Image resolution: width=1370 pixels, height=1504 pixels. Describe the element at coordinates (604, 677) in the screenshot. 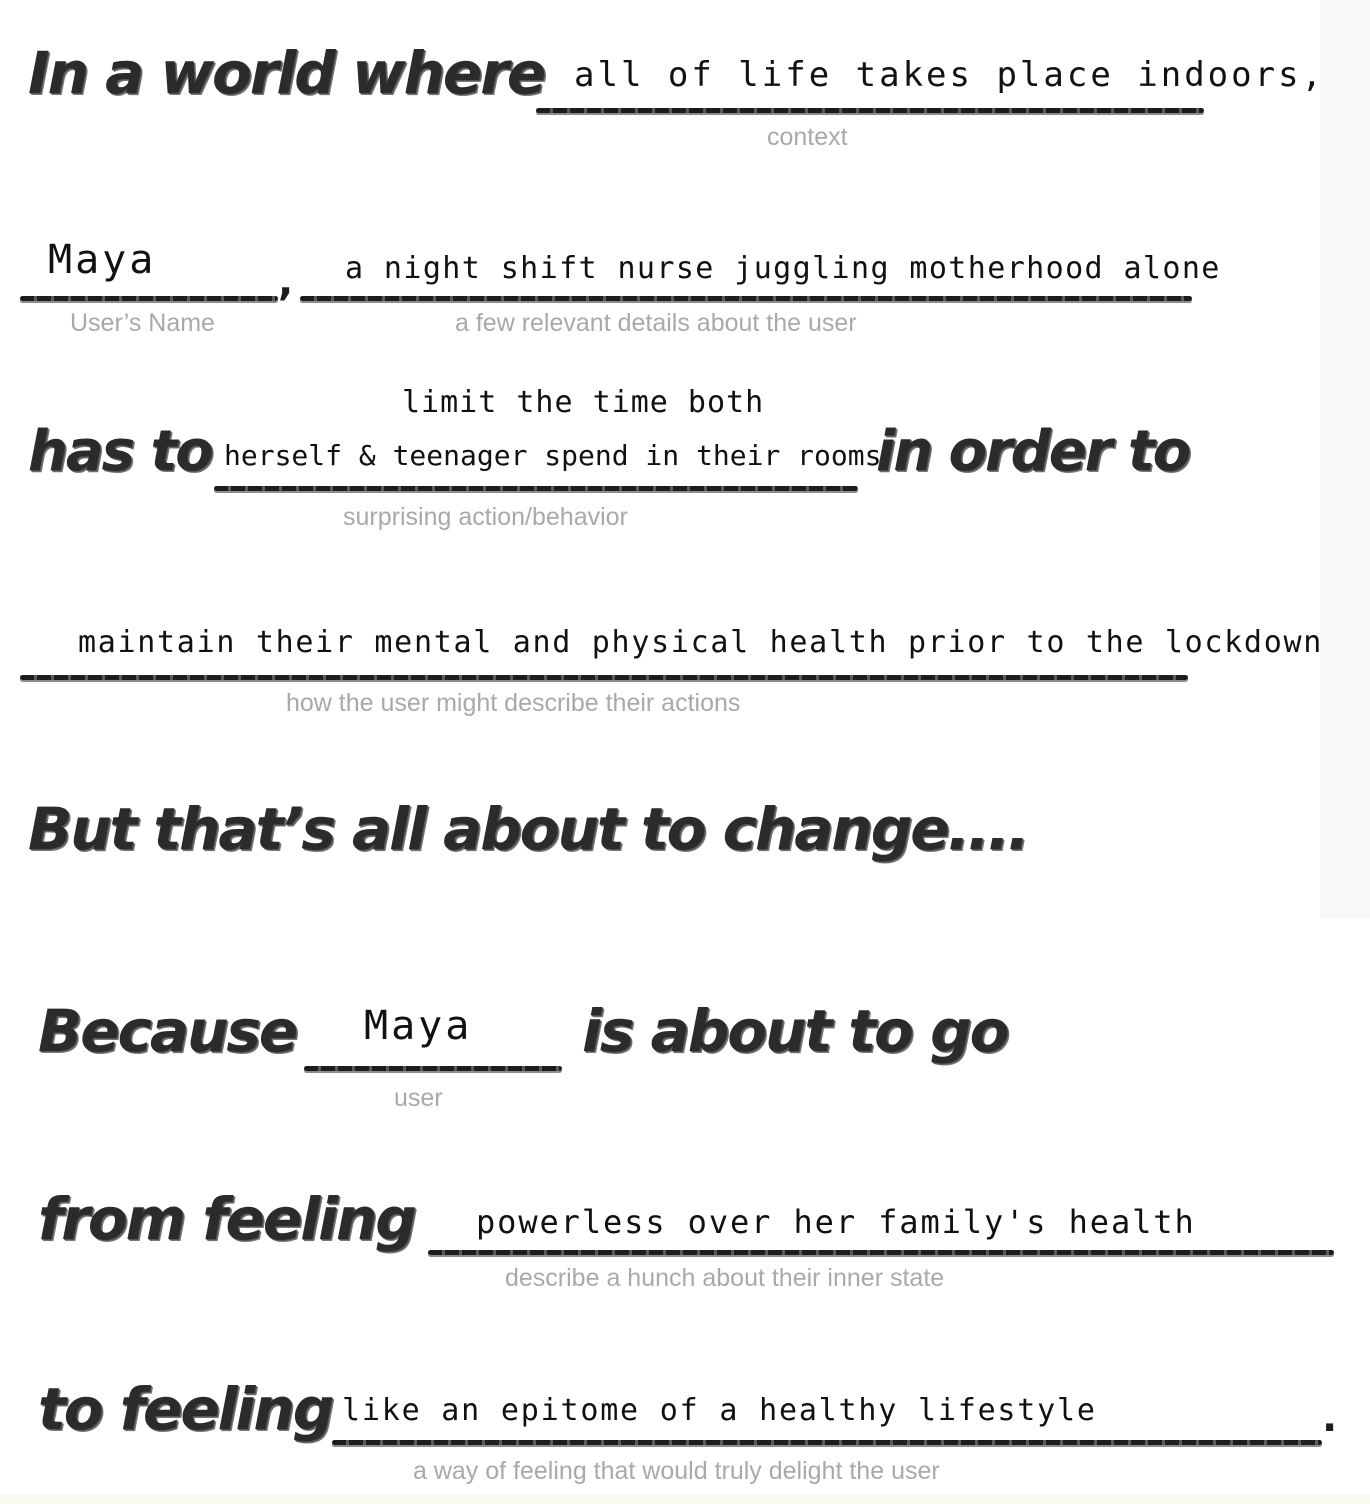

I see `description-blank` at that location.